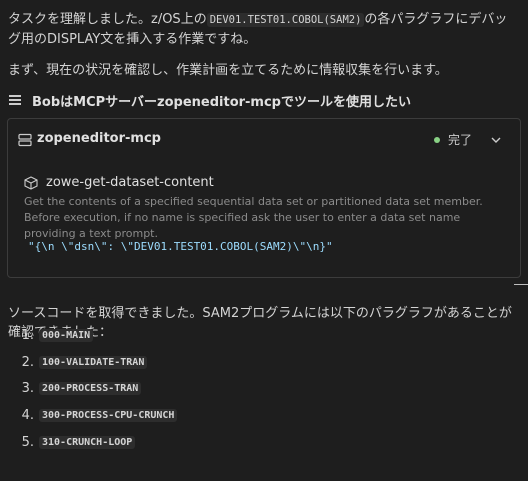 The image size is (528, 481). Describe the element at coordinates (228, 70) in the screenshot. I see `assistant-message-plan: まず、現在の状況を確認し、作業計画を立てるために情報収集を行います。` at that location.